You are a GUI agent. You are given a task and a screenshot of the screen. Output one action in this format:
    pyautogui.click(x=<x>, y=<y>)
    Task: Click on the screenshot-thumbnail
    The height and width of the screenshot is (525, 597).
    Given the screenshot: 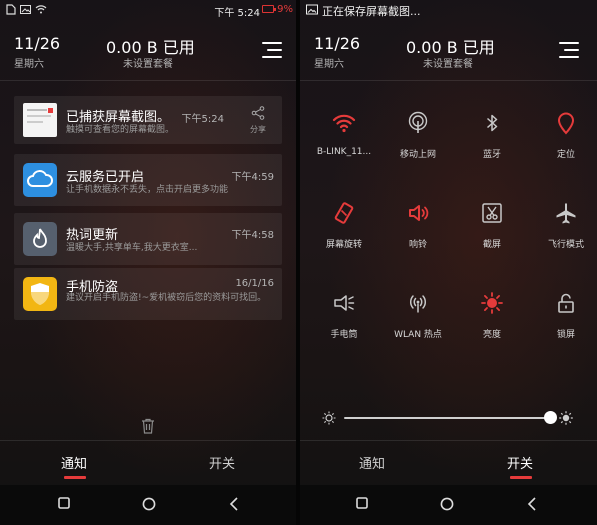 What is the action you would take?
    pyautogui.click(x=40, y=120)
    